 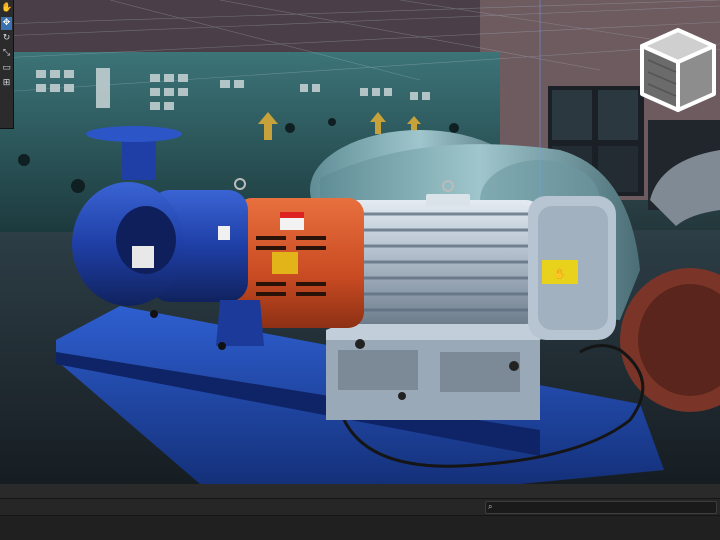 I want to click on view-gizmo, so click(x=678, y=71).